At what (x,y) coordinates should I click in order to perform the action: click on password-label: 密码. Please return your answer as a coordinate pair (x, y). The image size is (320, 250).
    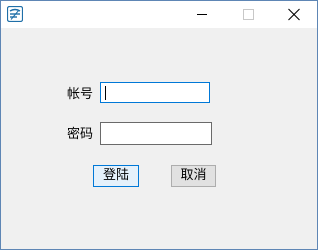
    Looking at the image, I should click on (80, 134).